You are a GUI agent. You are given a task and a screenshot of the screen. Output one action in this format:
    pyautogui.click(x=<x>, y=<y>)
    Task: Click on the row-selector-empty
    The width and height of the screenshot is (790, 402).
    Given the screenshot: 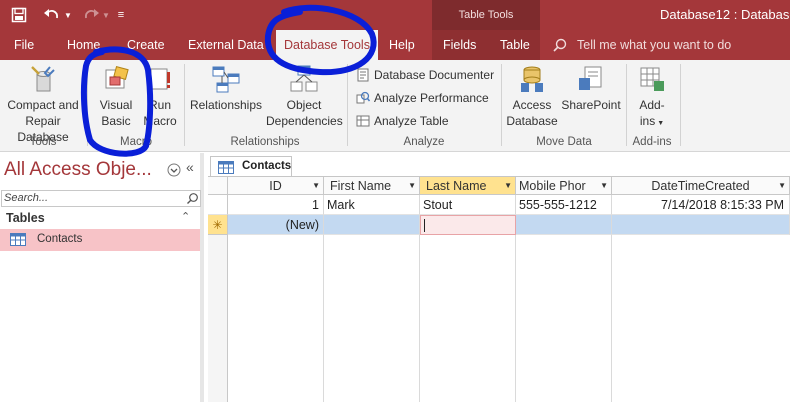 What is the action you would take?
    pyautogui.click(x=218, y=318)
    